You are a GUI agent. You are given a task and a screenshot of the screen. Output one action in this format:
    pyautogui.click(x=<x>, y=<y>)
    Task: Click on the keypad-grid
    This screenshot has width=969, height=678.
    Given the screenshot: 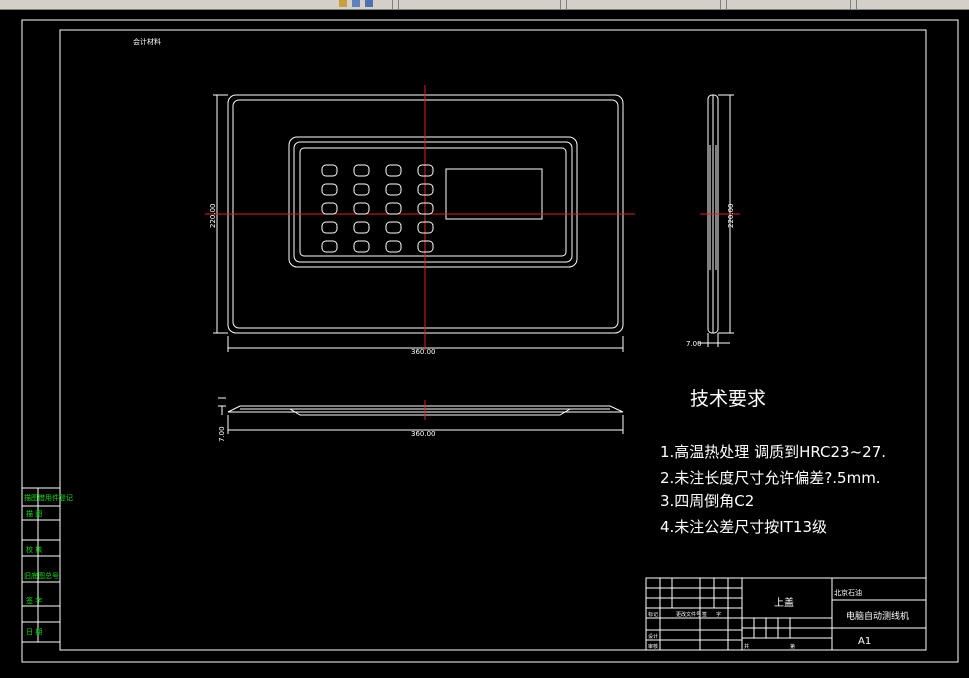 What is the action you would take?
    pyautogui.click(x=377, y=208)
    